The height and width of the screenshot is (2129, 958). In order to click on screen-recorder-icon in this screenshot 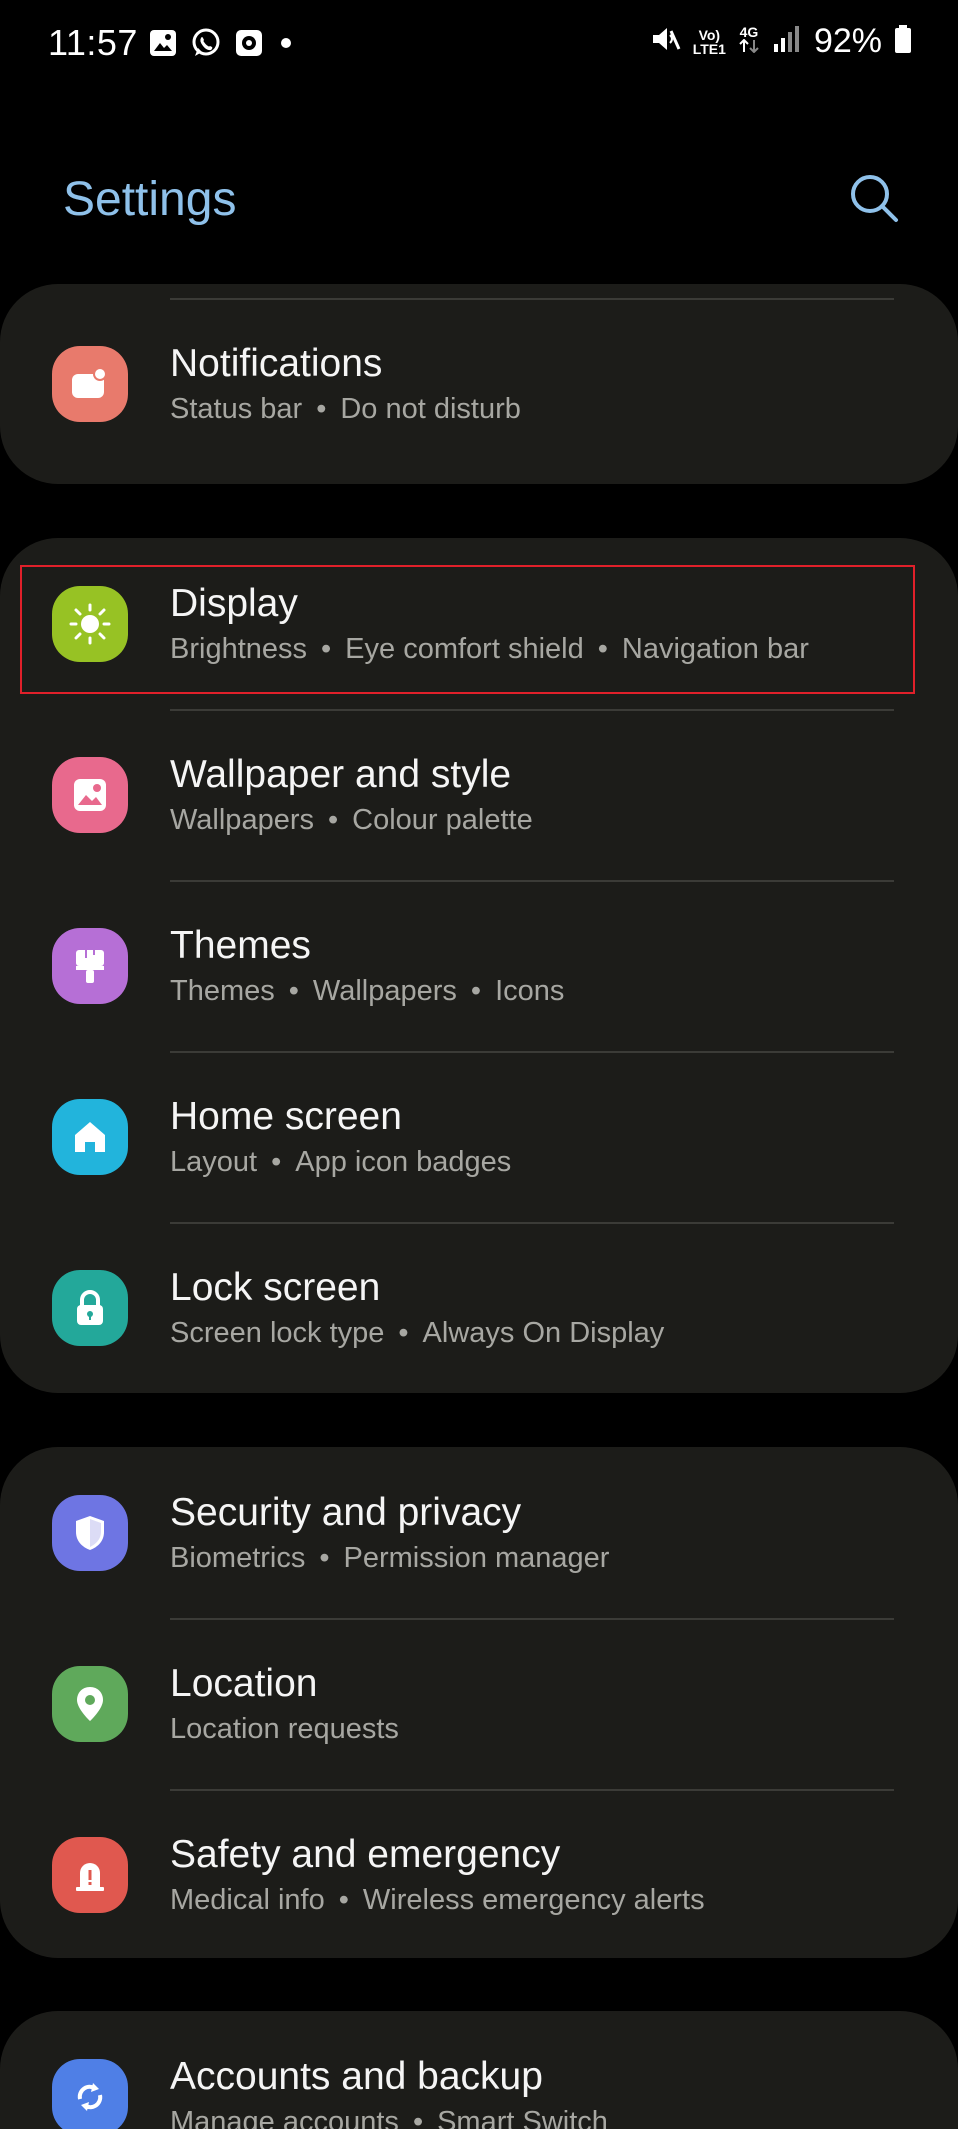, I will do `click(249, 45)`.